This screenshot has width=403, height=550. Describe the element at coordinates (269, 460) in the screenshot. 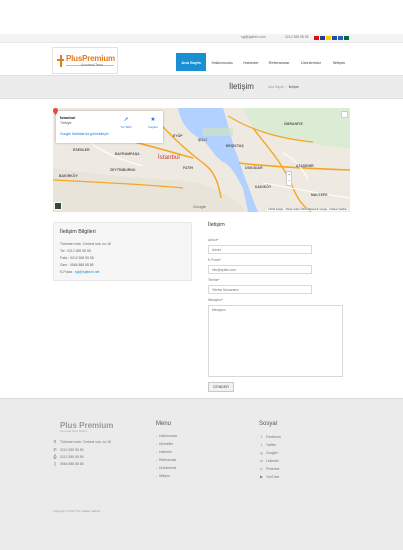

I see `social-link-linkedin: in LinkedIn` at that location.